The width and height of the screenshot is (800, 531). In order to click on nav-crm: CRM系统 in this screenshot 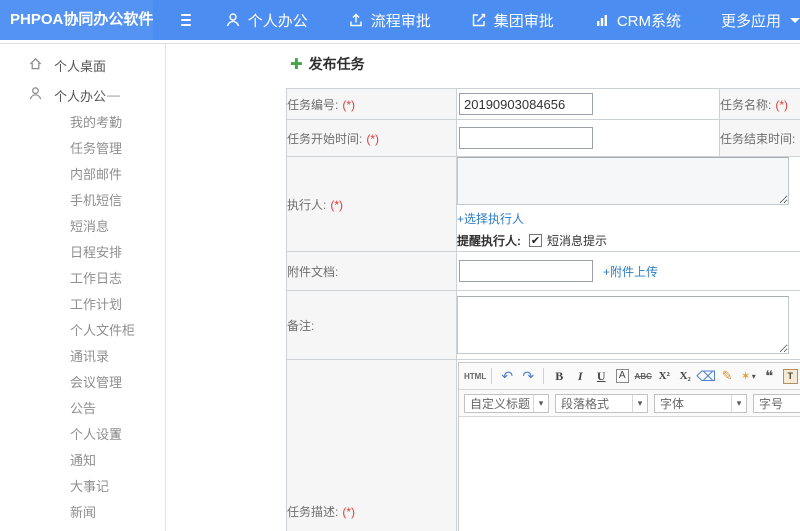, I will do `click(637, 20)`.